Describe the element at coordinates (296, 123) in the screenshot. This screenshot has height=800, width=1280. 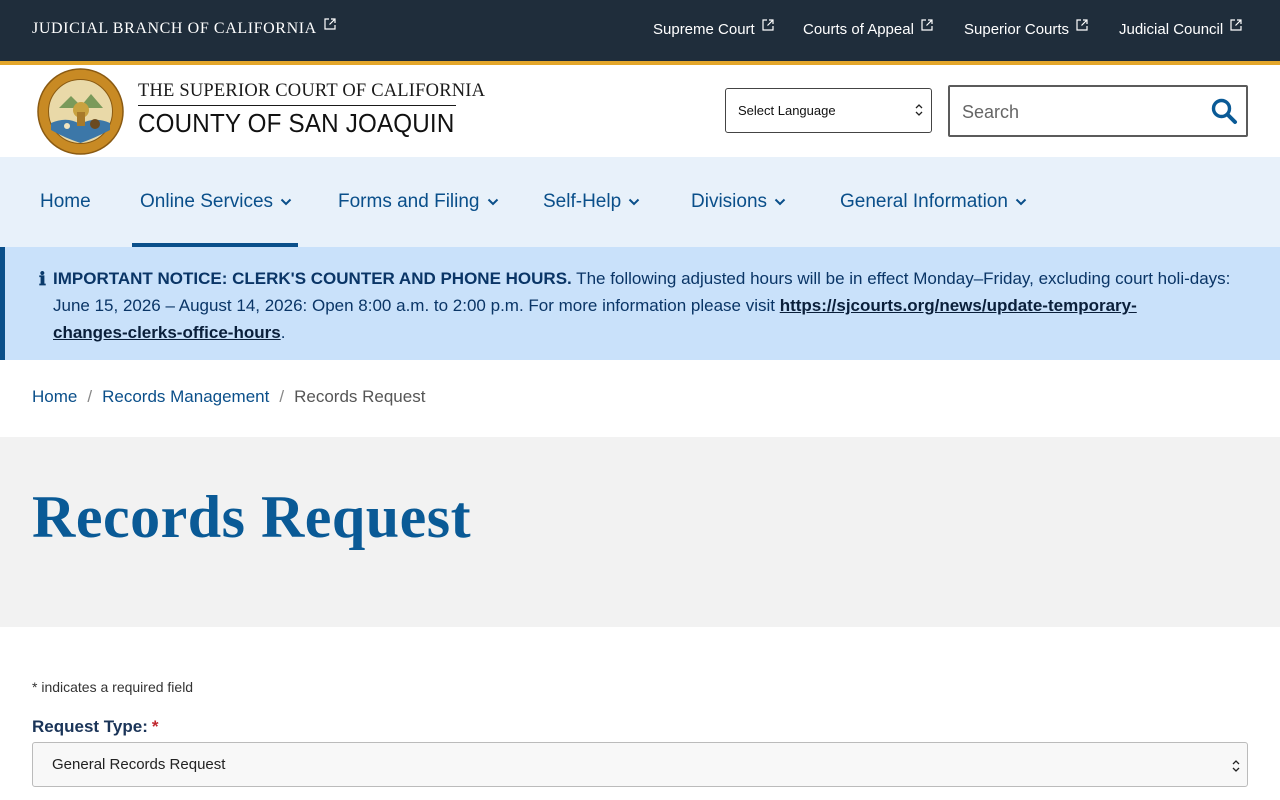
I see `court-name-line2: COUNTY OF SAN JOAQUIN` at that location.